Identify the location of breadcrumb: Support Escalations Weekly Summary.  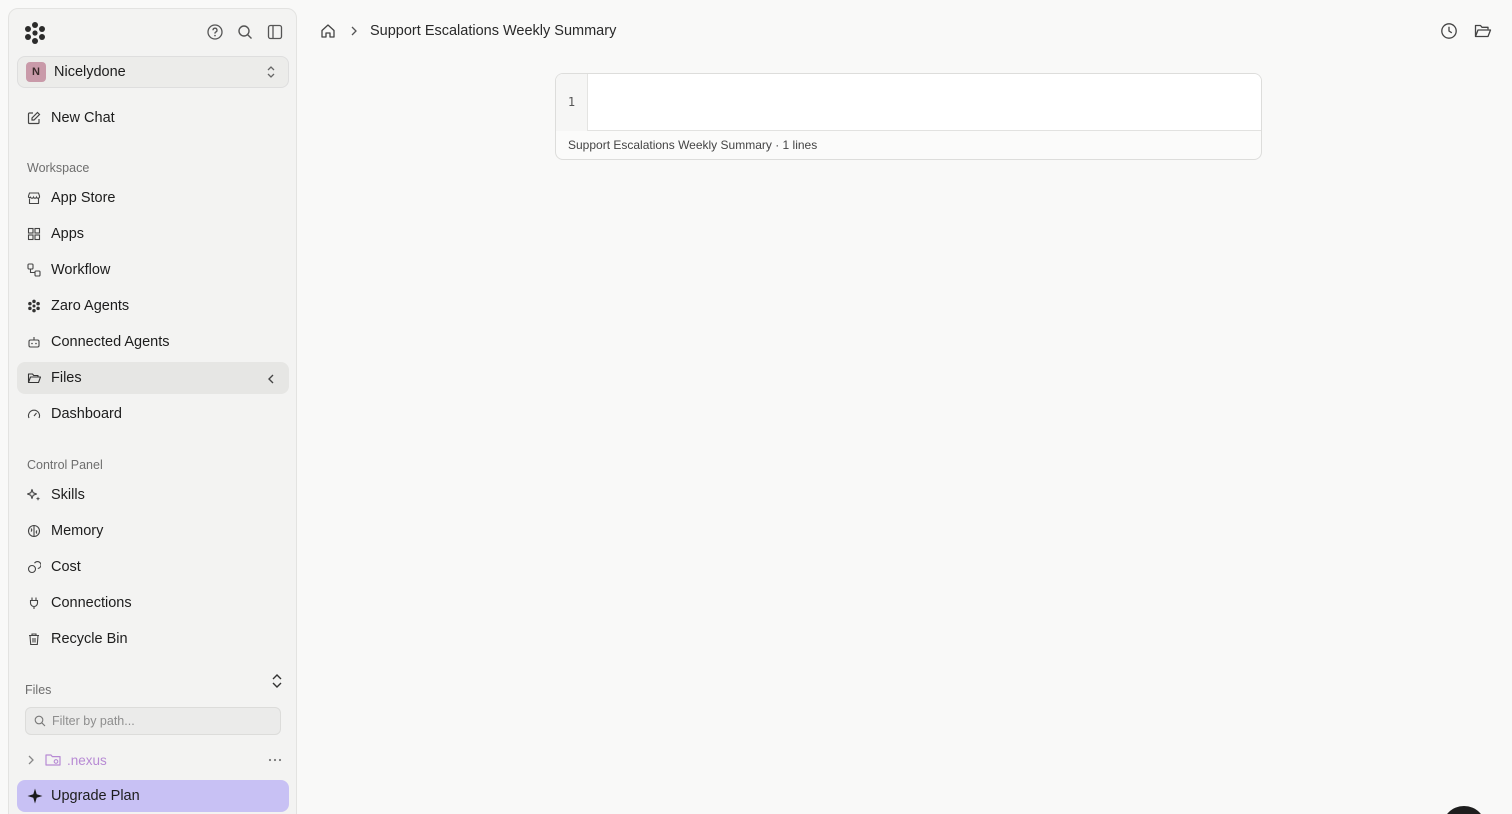
(468, 31).